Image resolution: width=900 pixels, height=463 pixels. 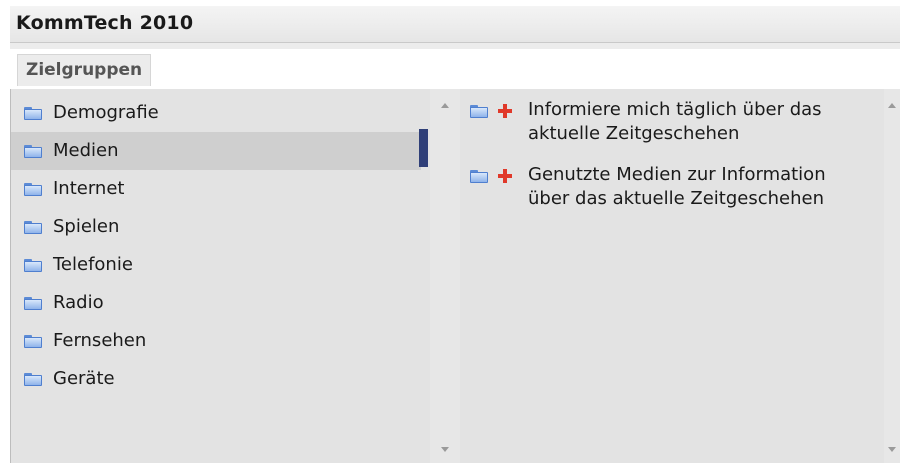 I want to click on category-item-spielen: Spielen, so click(x=216, y=227).